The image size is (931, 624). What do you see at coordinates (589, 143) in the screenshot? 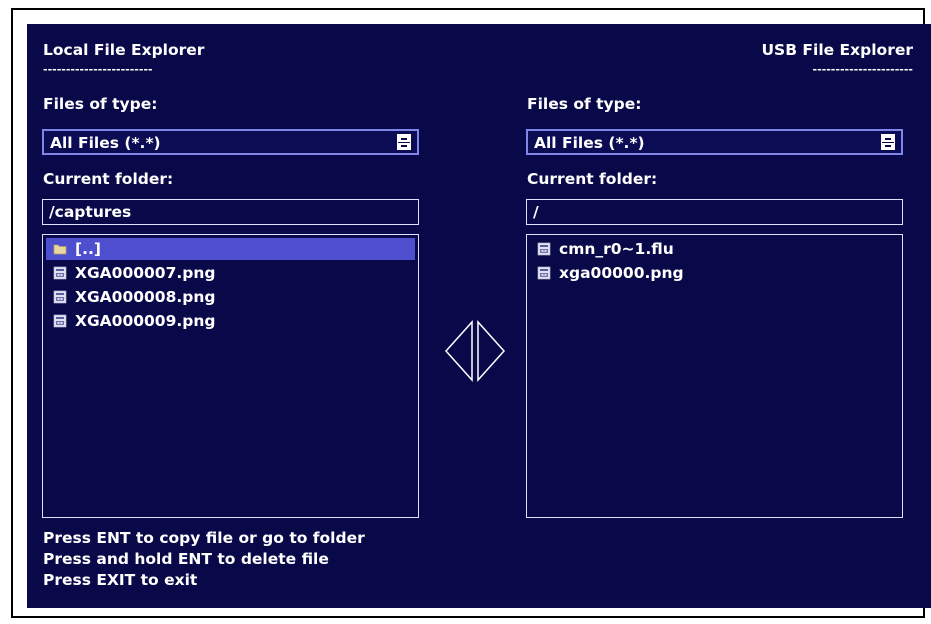
I see `usb-file-type-value: All Files (*.*)` at bounding box center [589, 143].